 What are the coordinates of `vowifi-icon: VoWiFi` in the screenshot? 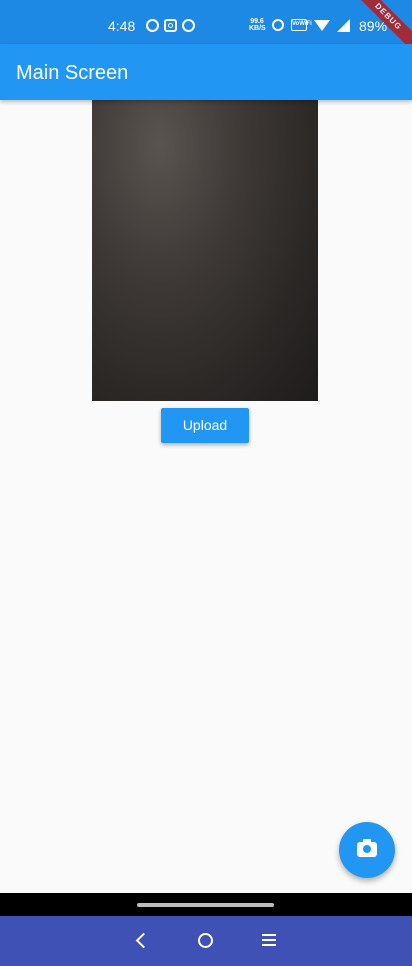 It's located at (301, 25).